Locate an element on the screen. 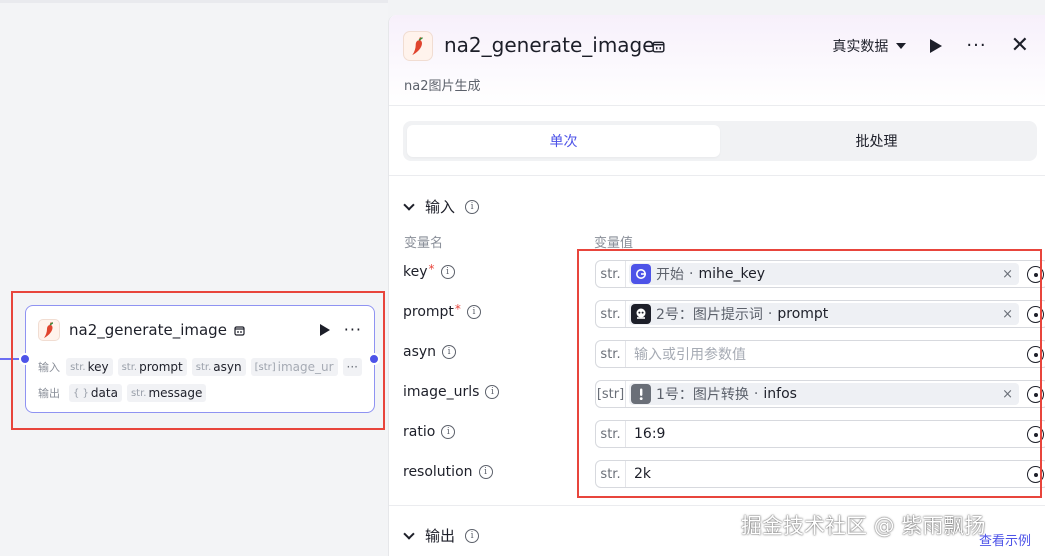  caret-down-icon is located at coordinates (901, 46).